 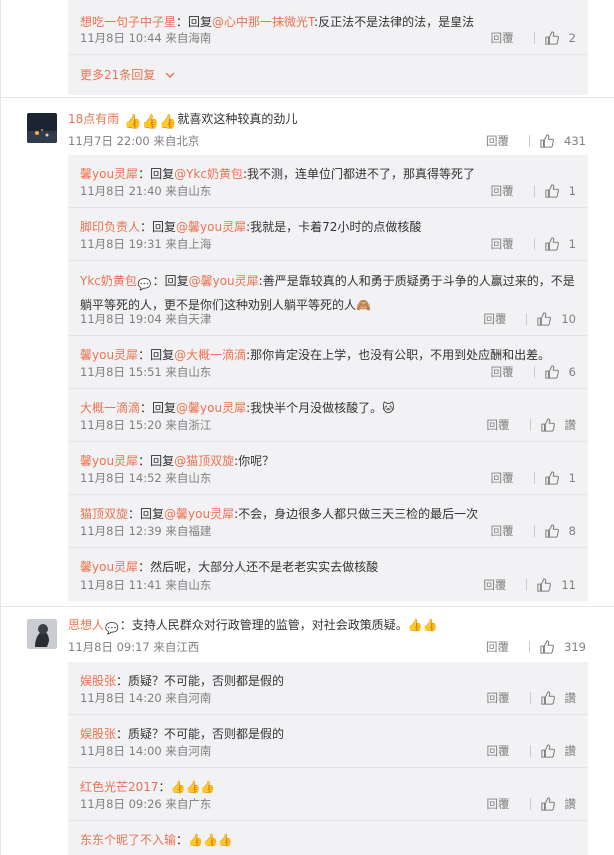 What do you see at coordinates (328, 741) in the screenshot?
I see `list-item: 娱股张：质疑？不可能，否则都是假的 11月8日 14:00 来自河南 回覆 讚` at bounding box center [328, 741].